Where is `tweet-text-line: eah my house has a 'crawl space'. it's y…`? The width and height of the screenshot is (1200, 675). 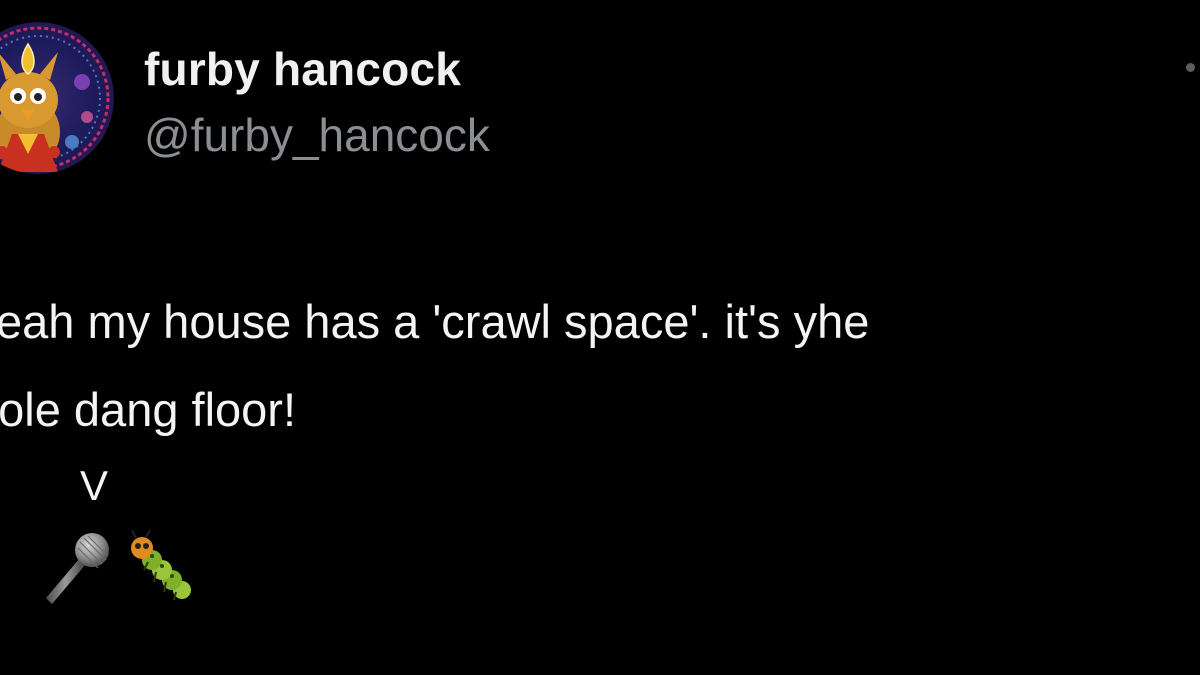
tweet-text-line: eah my house has a 'crawl space'. it's y… is located at coordinates (435, 321).